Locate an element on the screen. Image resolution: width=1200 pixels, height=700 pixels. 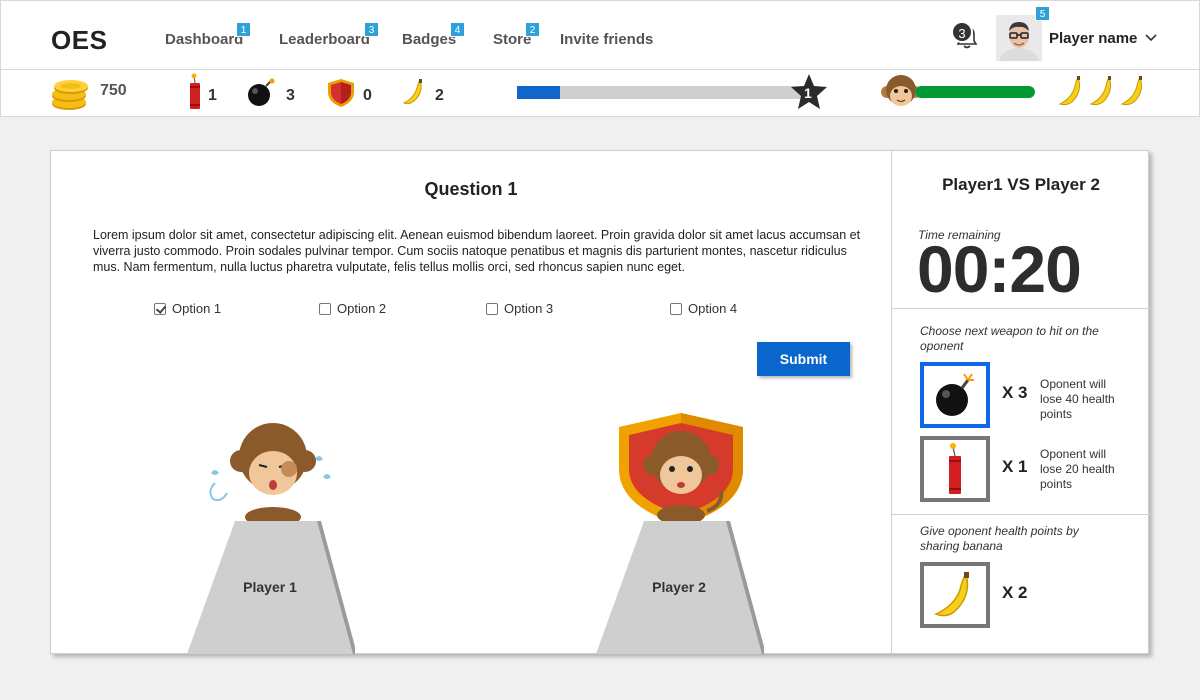
player-2-label: Player 2 is located at coordinates (679, 587).